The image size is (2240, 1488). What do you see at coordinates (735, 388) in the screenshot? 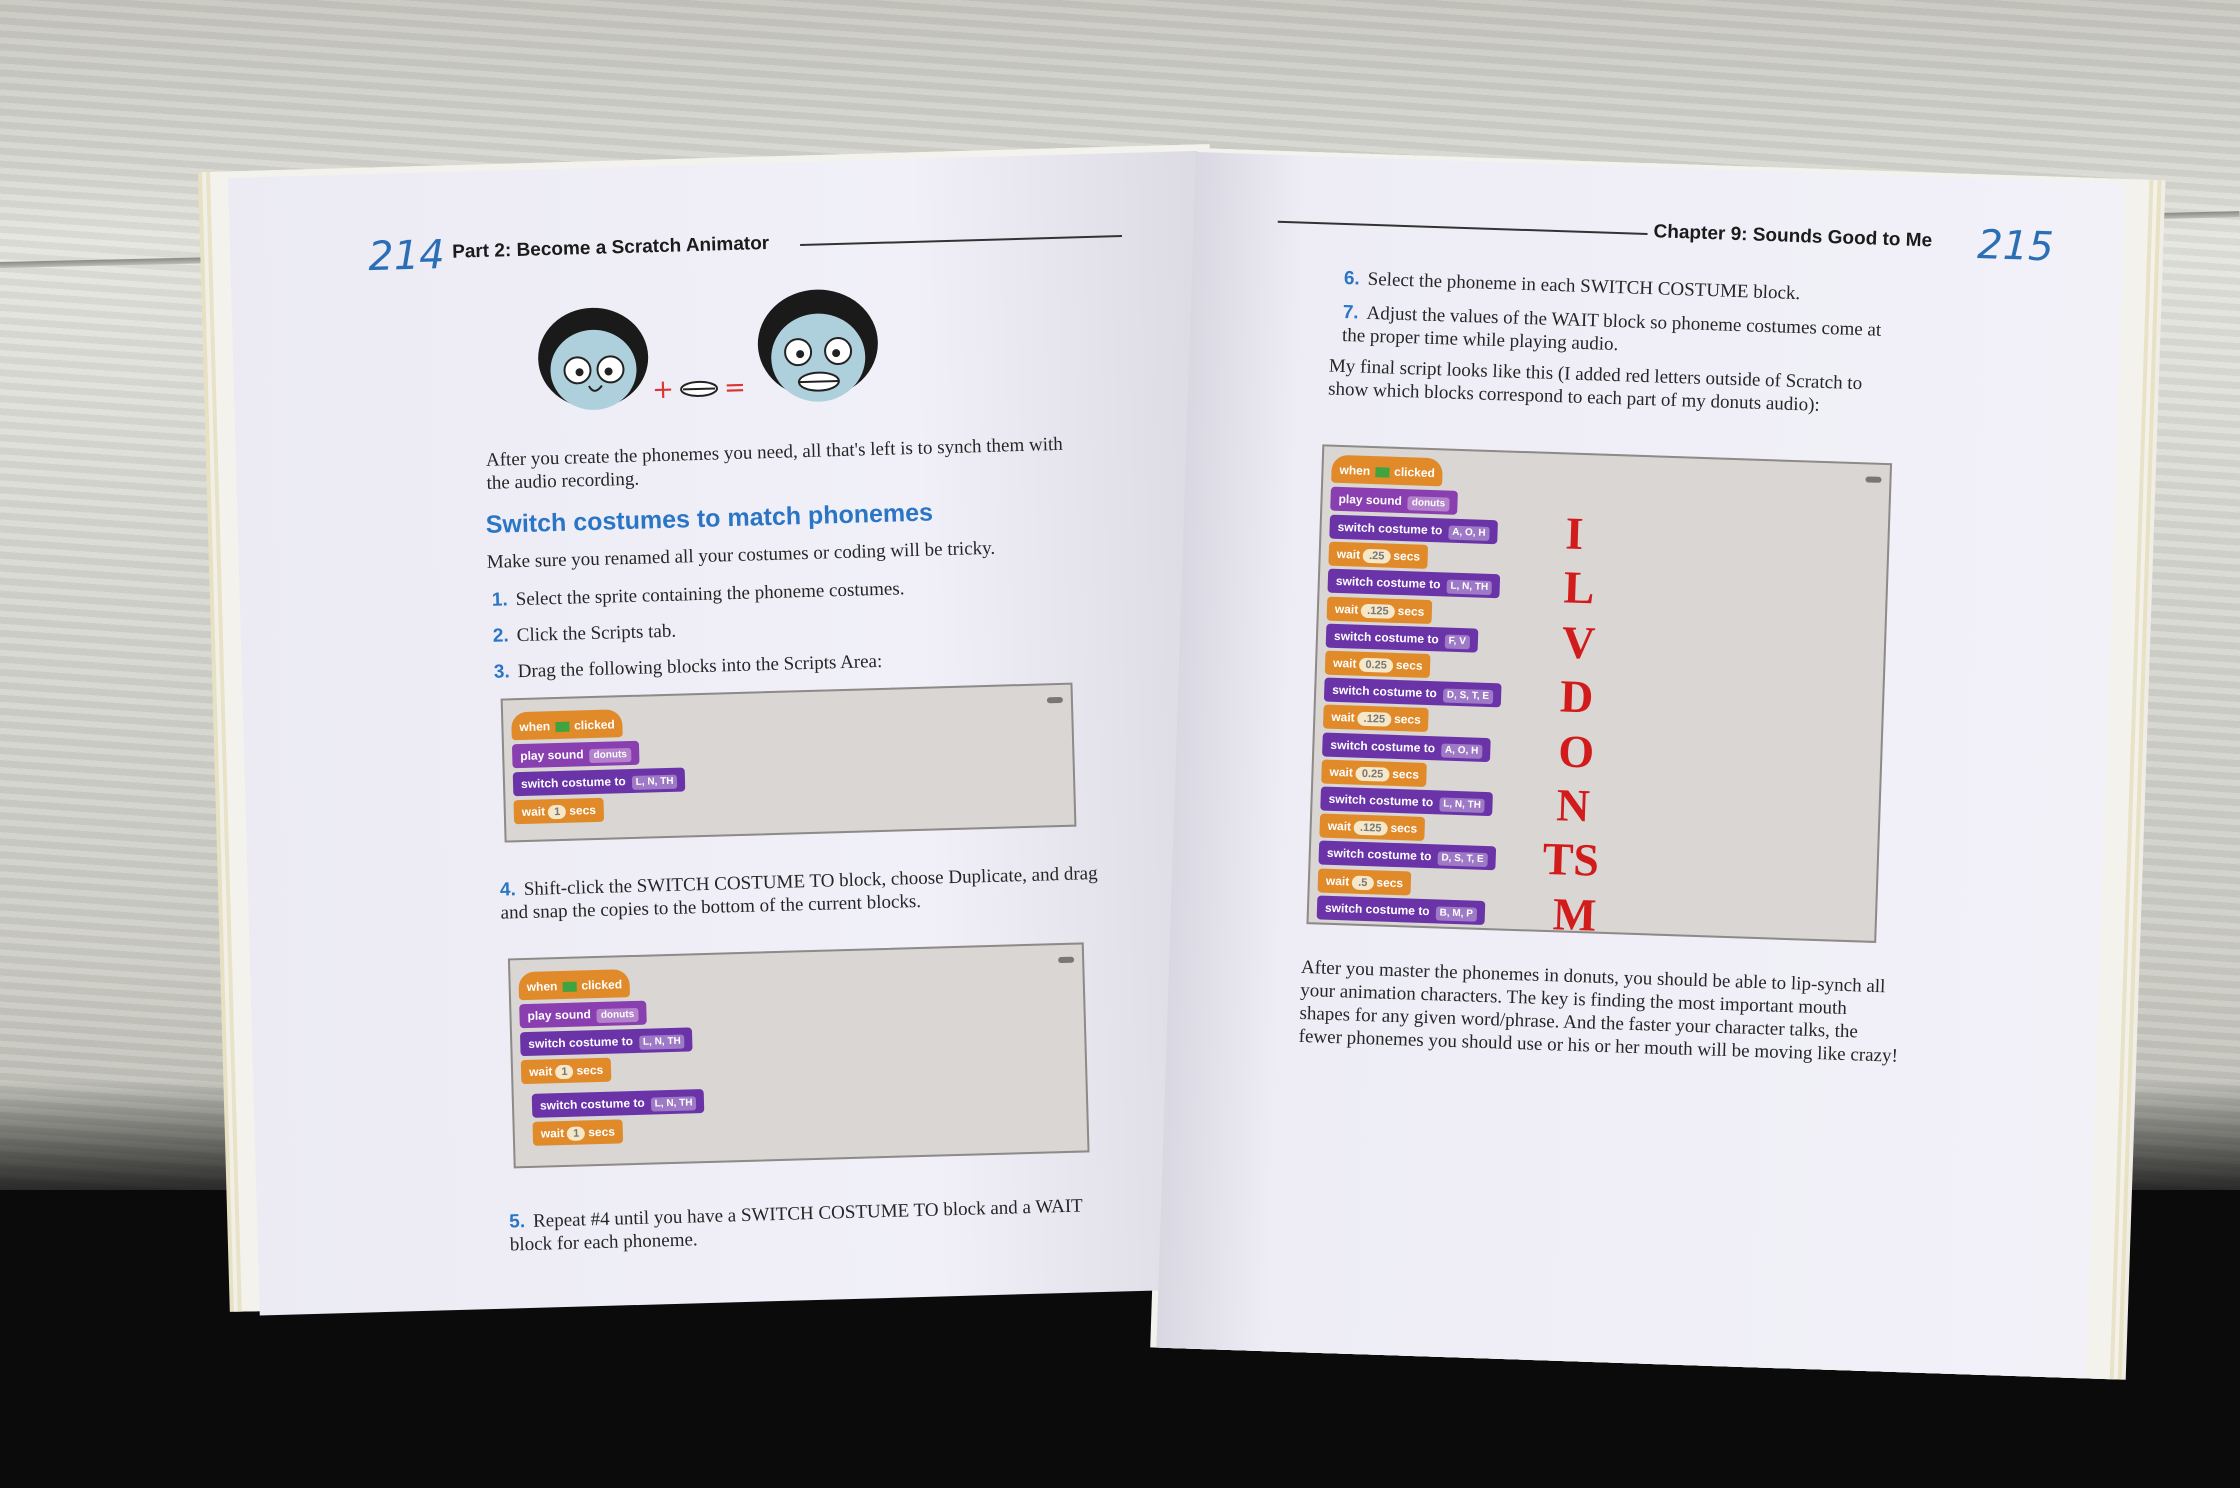
I see `equals-sign: =` at bounding box center [735, 388].